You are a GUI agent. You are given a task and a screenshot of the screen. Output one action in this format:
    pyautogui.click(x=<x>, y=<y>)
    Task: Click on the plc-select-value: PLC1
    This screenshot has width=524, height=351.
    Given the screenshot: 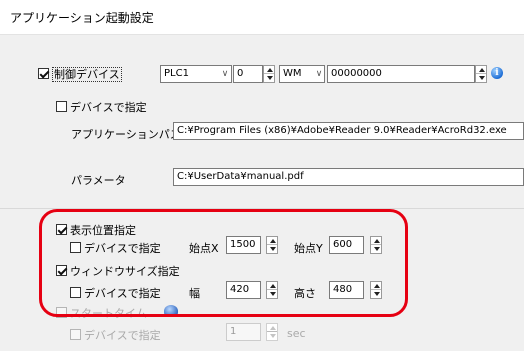 What is the action you would take?
    pyautogui.click(x=176, y=73)
    